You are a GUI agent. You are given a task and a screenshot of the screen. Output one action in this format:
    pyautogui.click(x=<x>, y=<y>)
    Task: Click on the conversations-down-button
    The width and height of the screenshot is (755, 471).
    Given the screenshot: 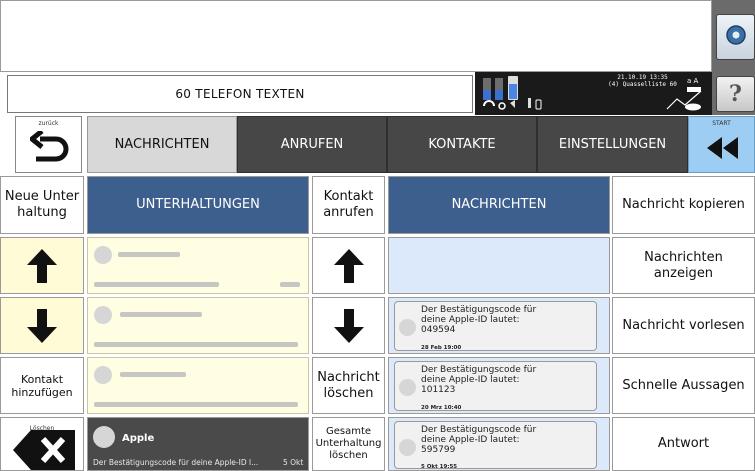 What is the action you would take?
    pyautogui.click(x=42, y=325)
    